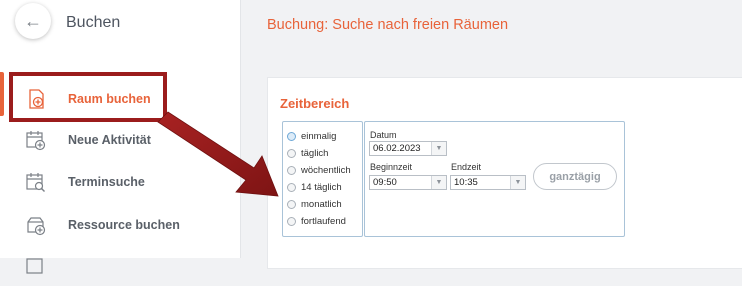  Describe the element at coordinates (397, 148) in the screenshot. I see `date-value: 06.02.2023` at that location.